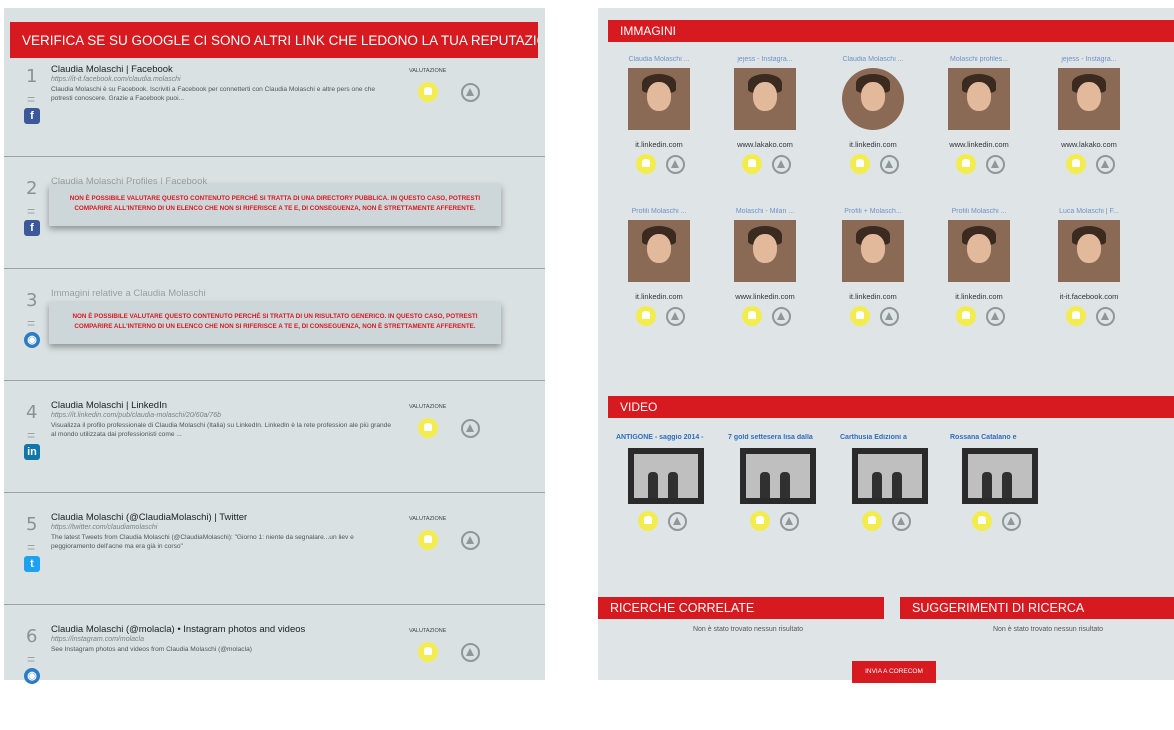  Describe the element at coordinates (112, 69) in the screenshot. I see `result-title: Claudia Molaschi | Facebook` at that location.